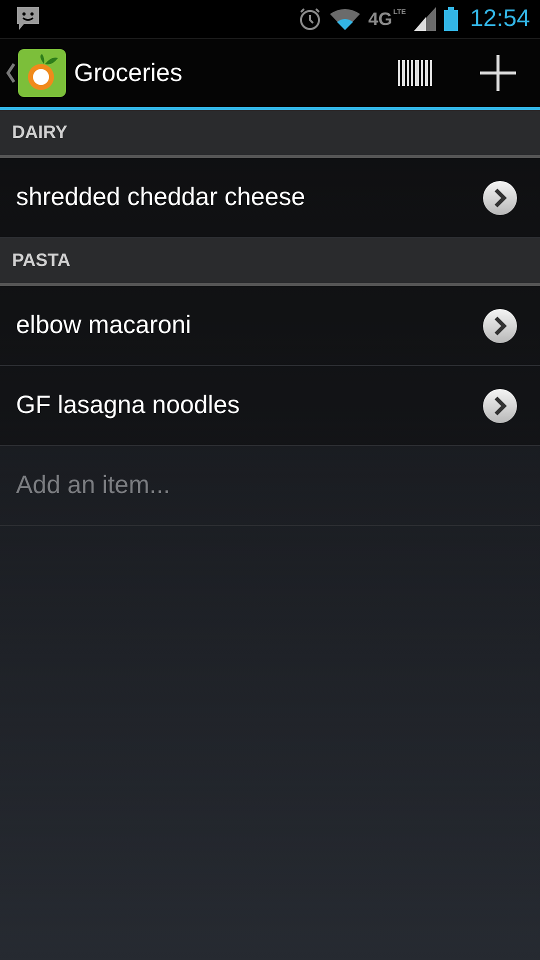 The width and height of the screenshot is (540, 960). Describe the element at coordinates (380, 19) in the screenshot. I see `network-label: 4G` at that location.